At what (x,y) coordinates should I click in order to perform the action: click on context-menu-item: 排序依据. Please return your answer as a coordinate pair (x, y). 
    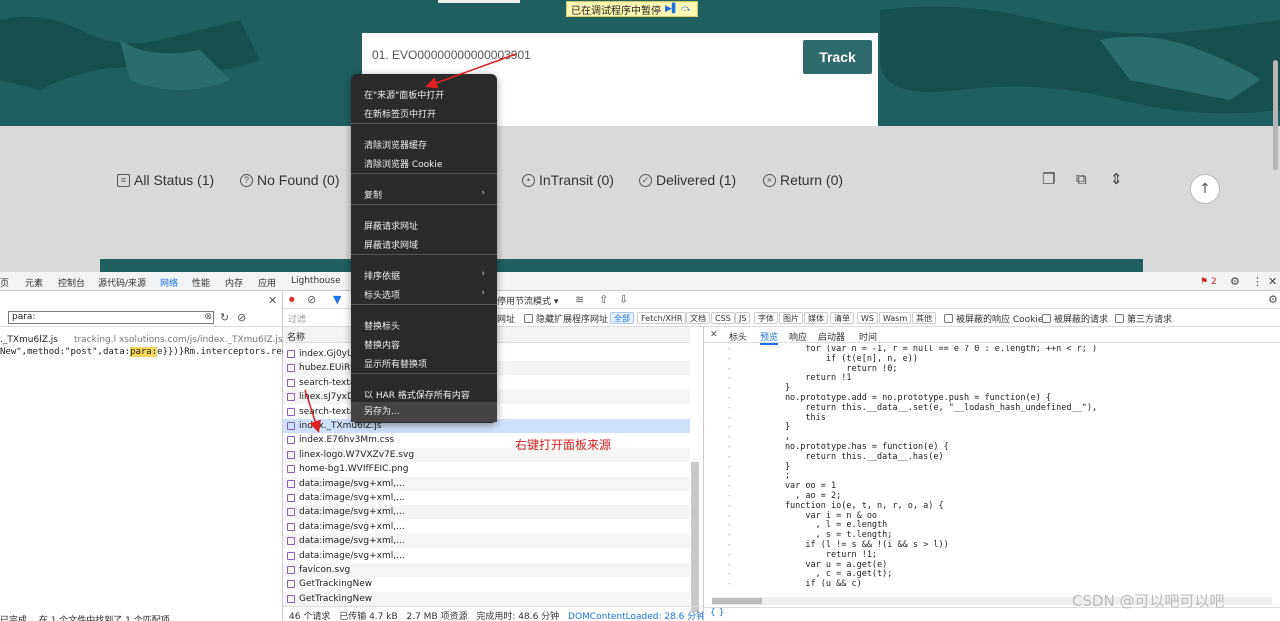
    Looking at the image, I should click on (382, 275).